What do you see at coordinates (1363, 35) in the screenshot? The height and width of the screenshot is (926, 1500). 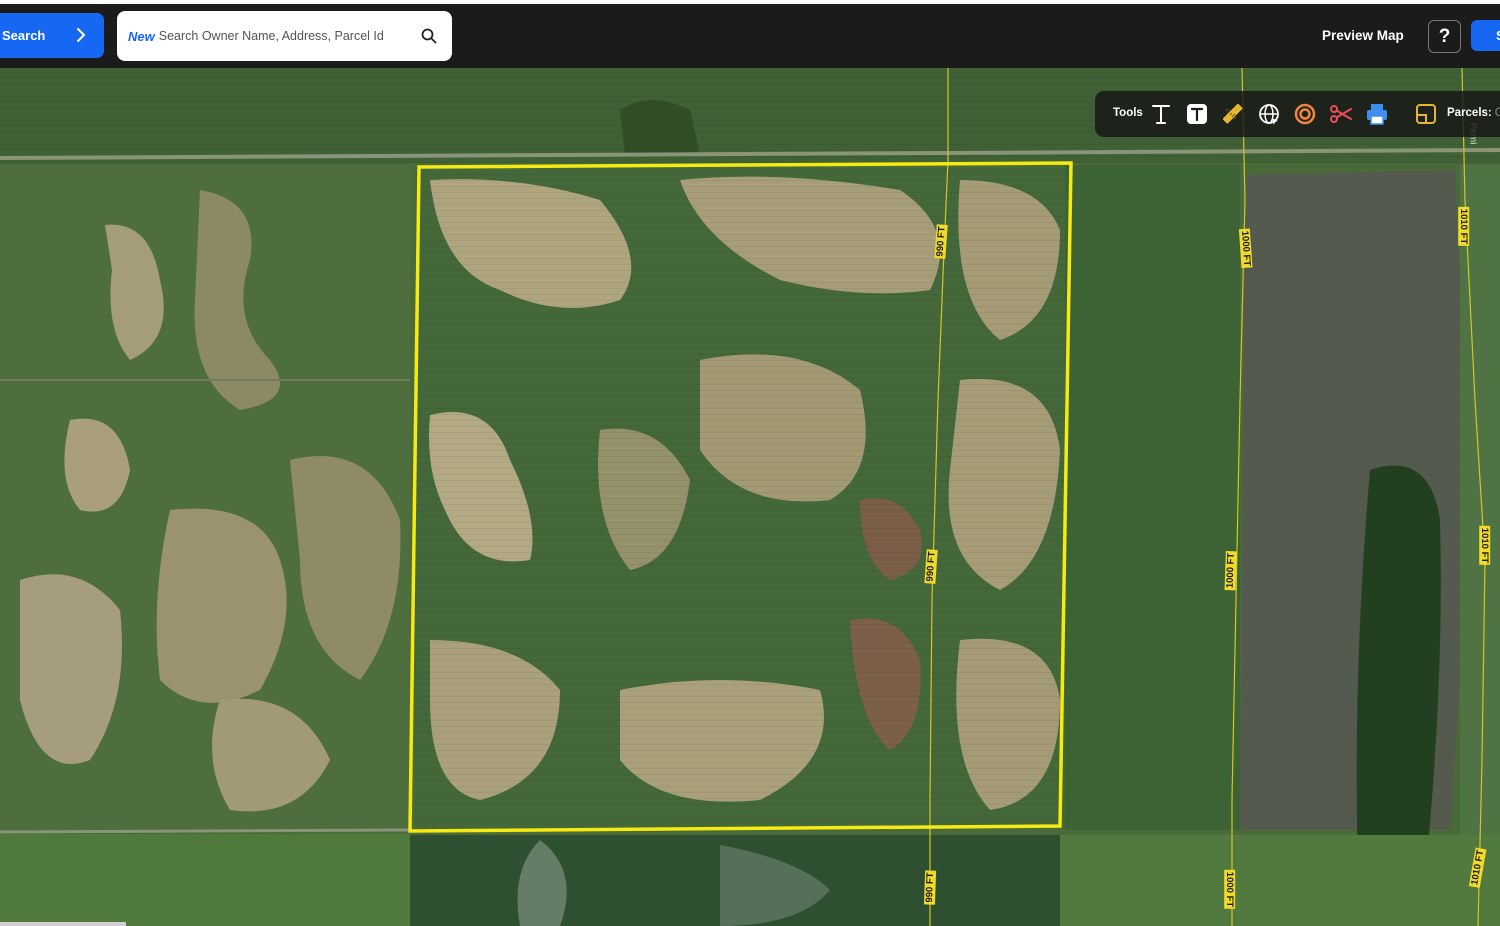 I see `preview-map-button: Preview Map` at bounding box center [1363, 35].